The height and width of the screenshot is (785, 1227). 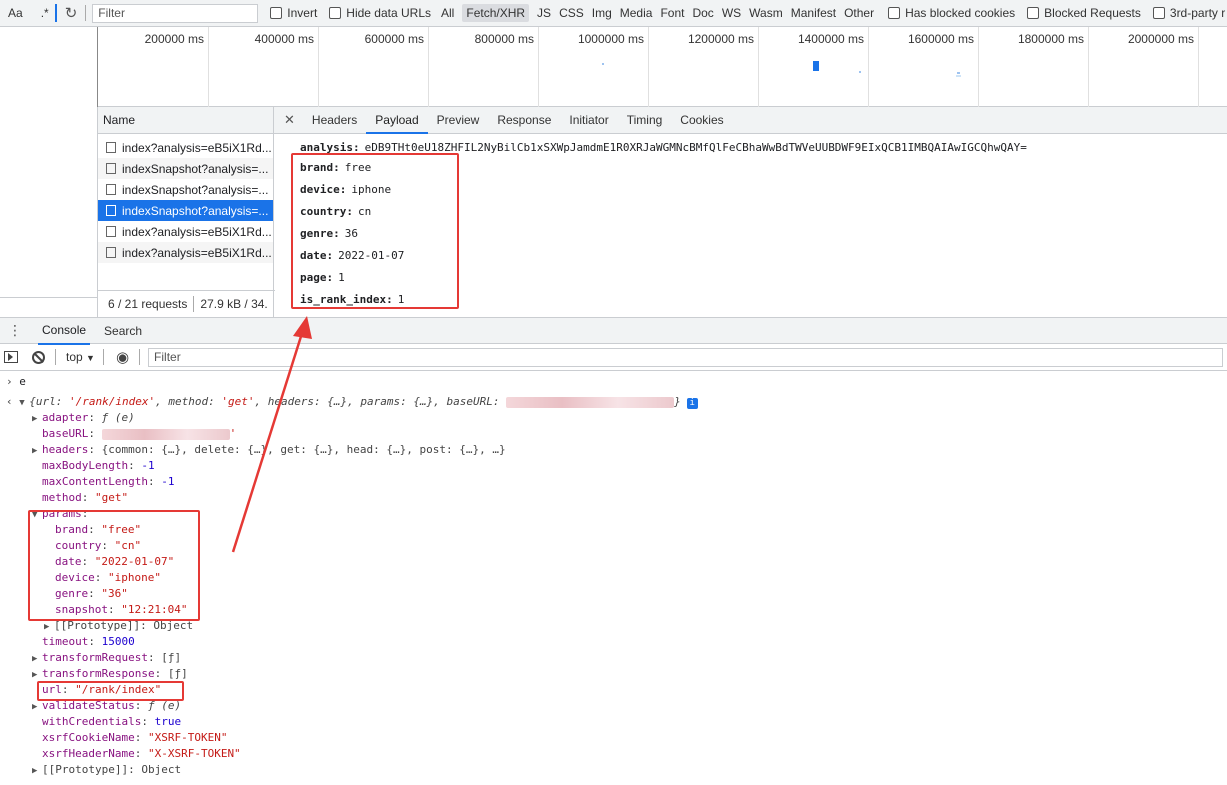 I want to click on arrow-shaft, so click(x=268, y=441).